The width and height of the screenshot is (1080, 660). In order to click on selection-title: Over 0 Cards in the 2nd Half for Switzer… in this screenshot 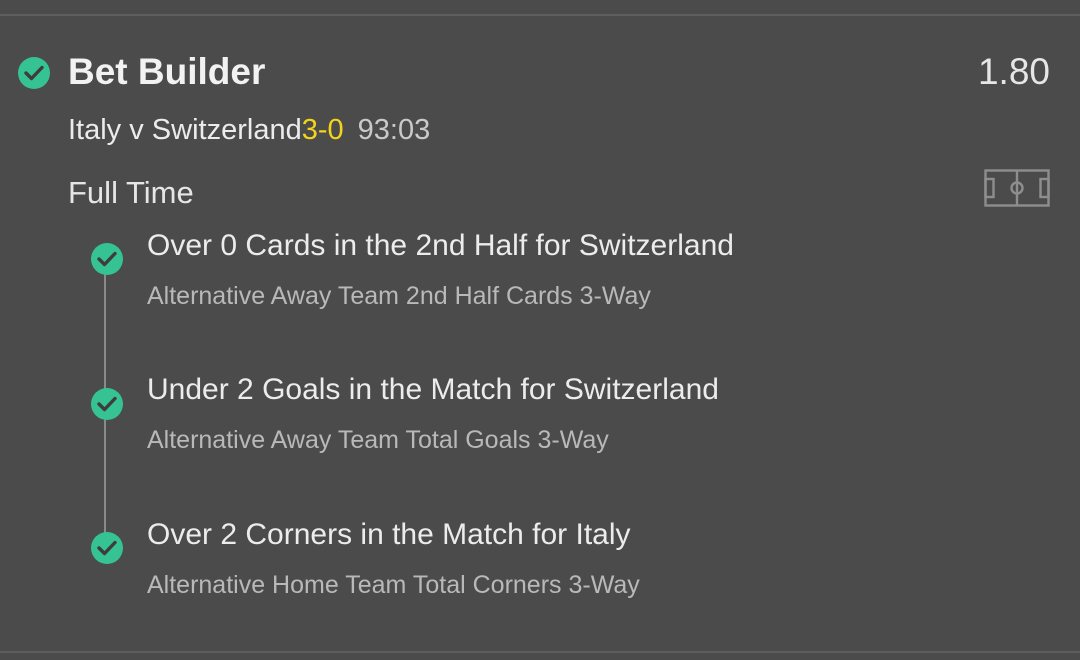, I will do `click(440, 245)`.